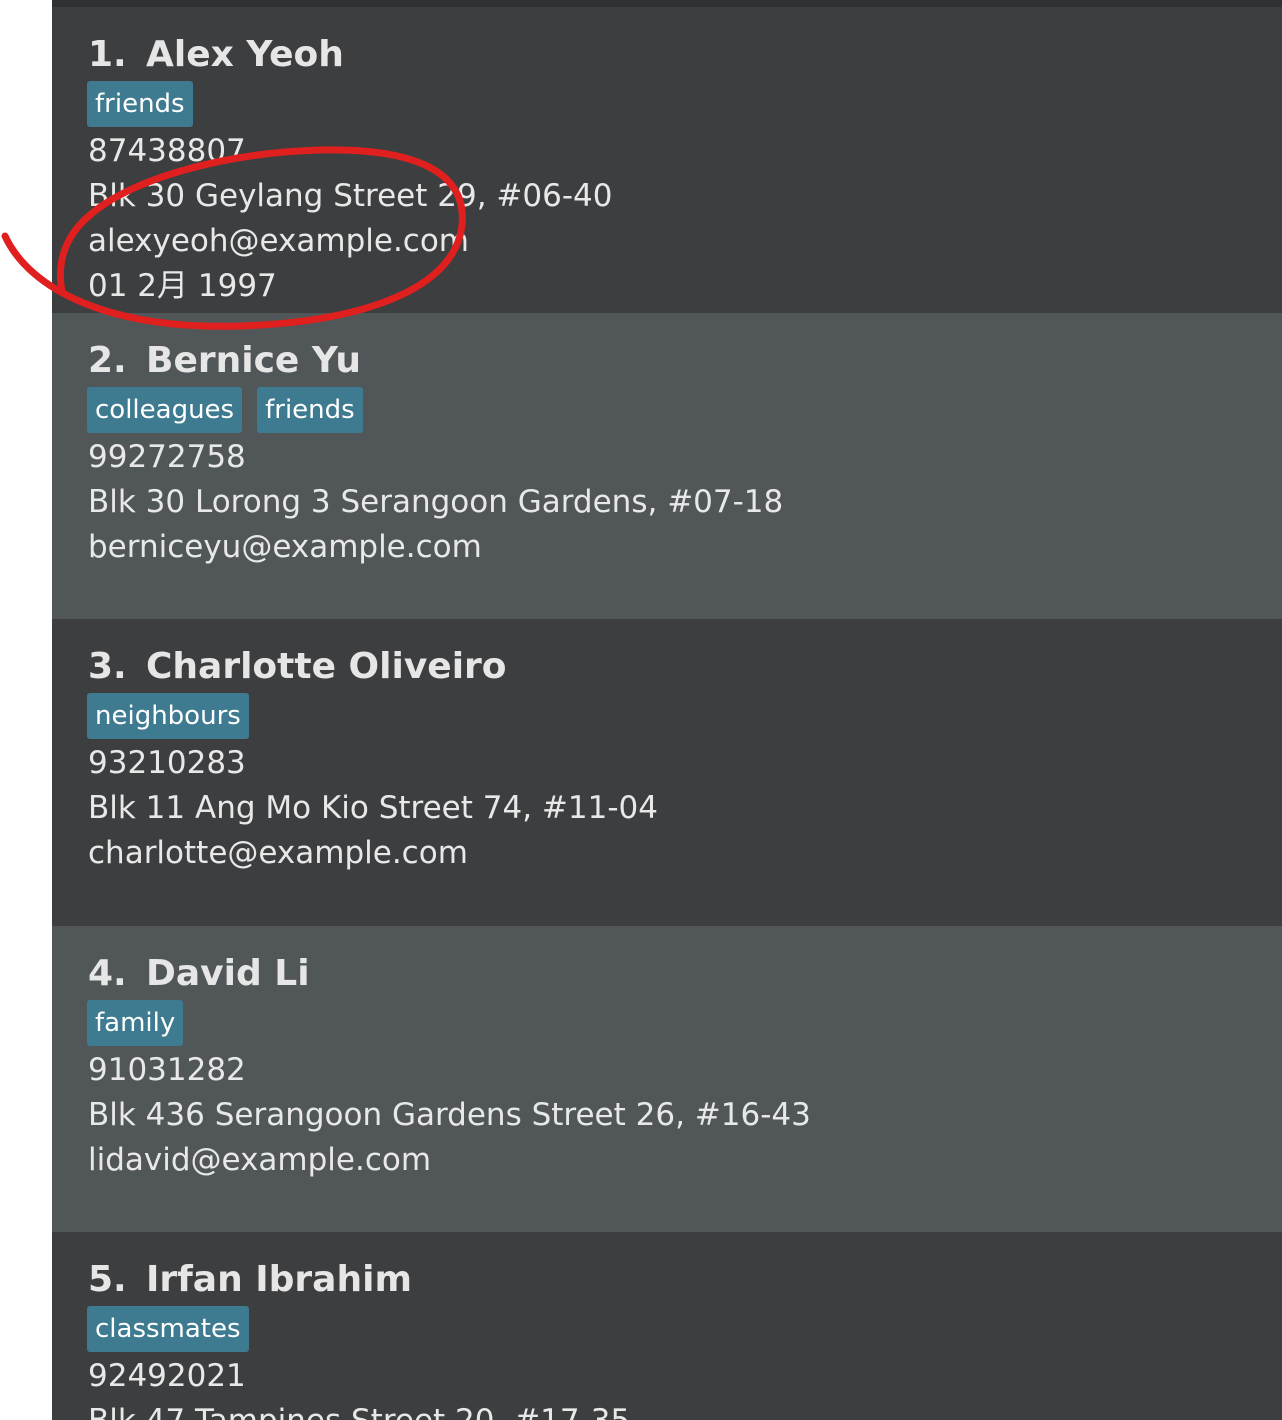  What do you see at coordinates (359, 1410) in the screenshot?
I see `person-address: Blk 47 Tampines Street 20, #17-35` at bounding box center [359, 1410].